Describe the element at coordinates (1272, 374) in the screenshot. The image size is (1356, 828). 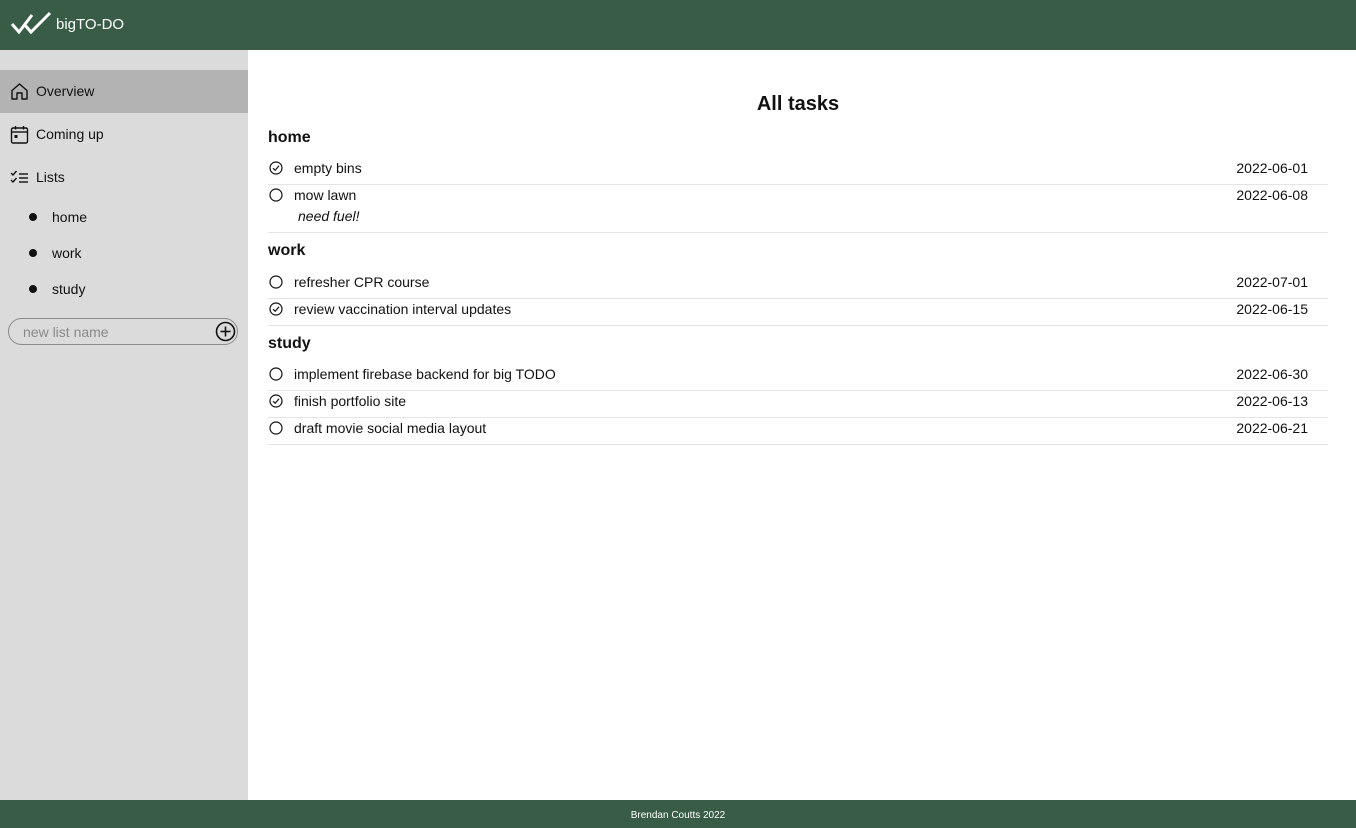
I see `task-date: 2022-06-30` at that location.